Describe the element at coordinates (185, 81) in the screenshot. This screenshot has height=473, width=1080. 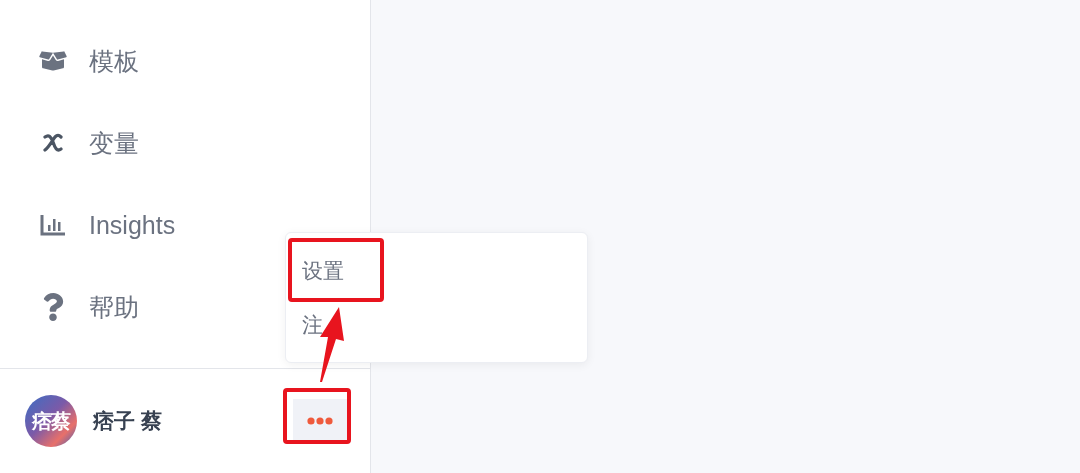
I see `nav-item: 模板` at that location.